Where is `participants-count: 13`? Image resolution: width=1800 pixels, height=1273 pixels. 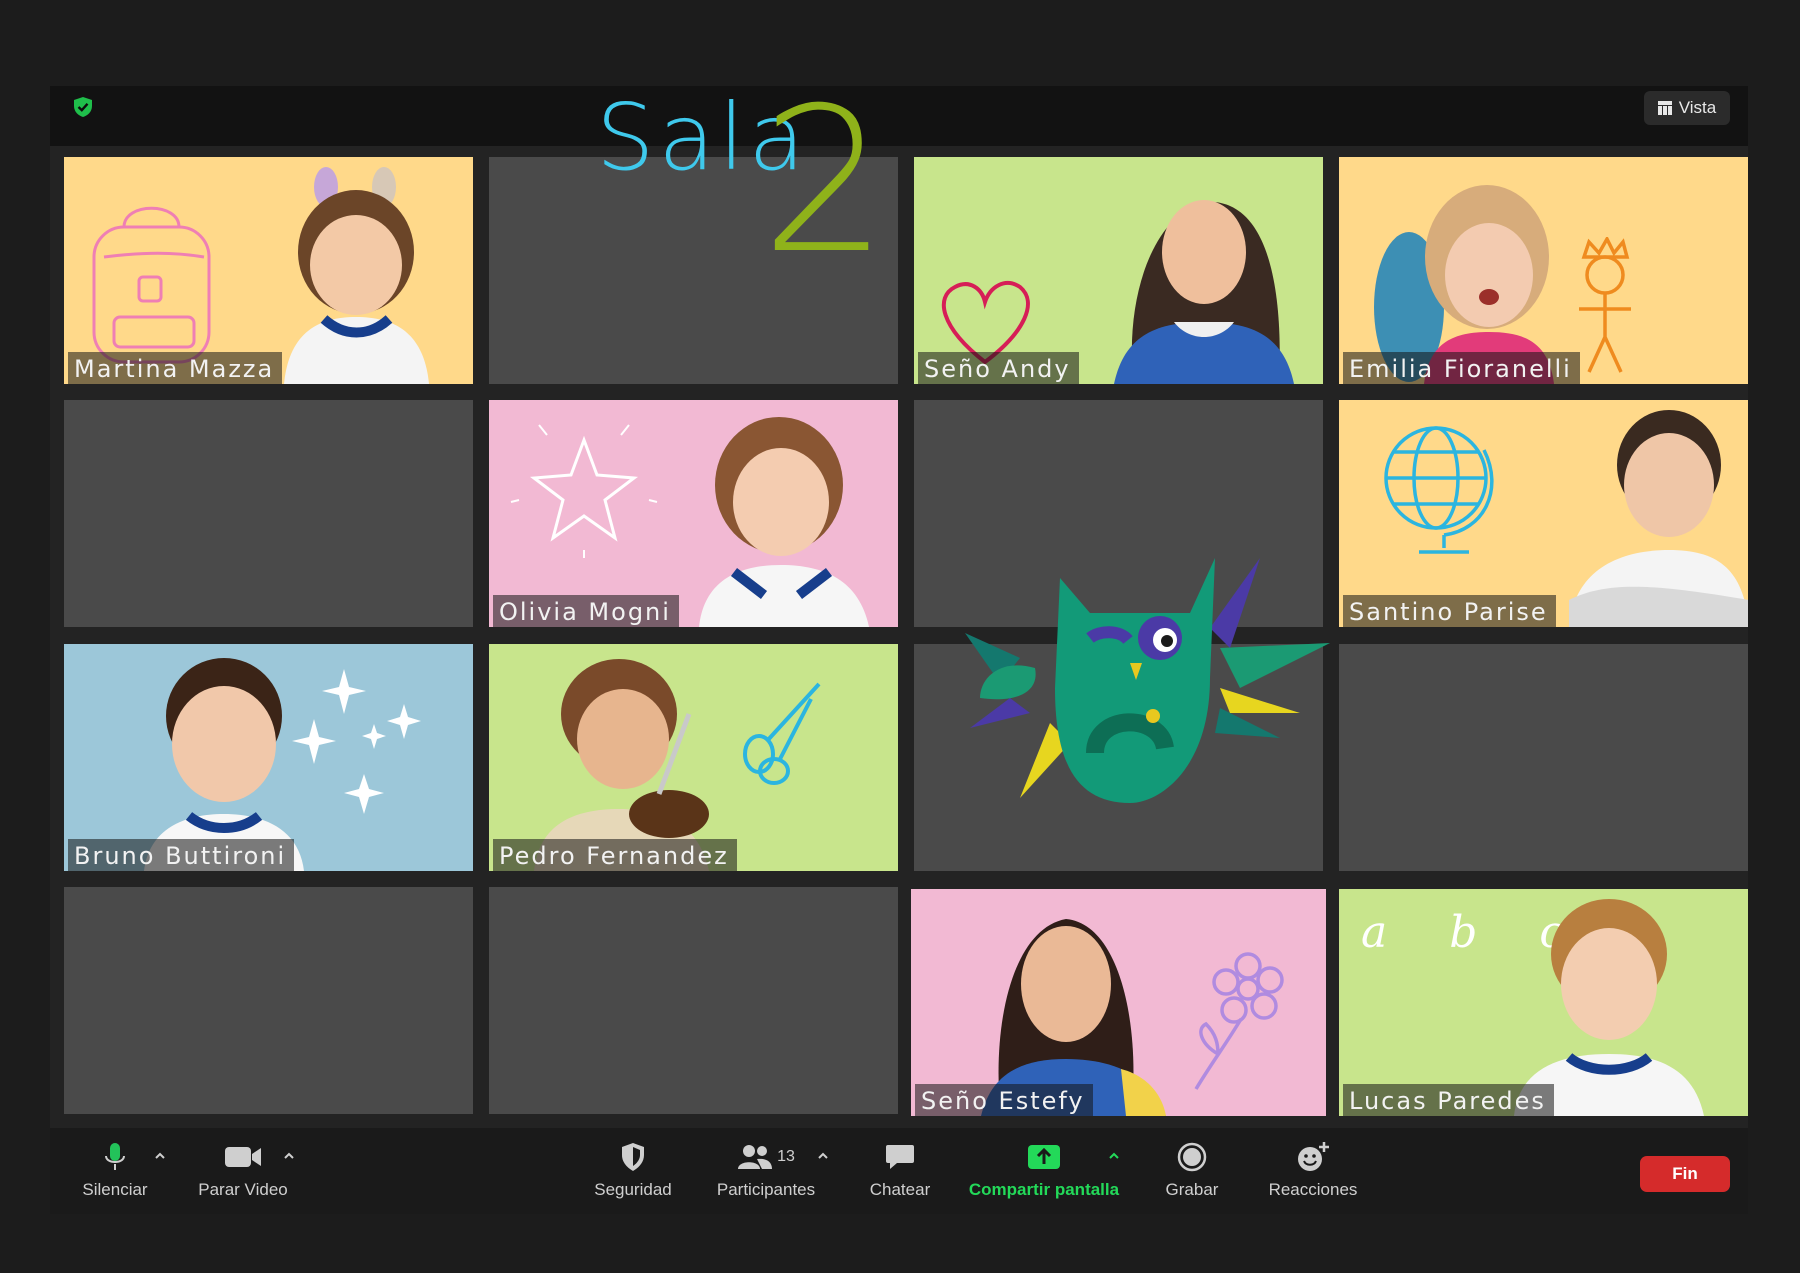
participants-count: 13 is located at coordinates (786, 1156).